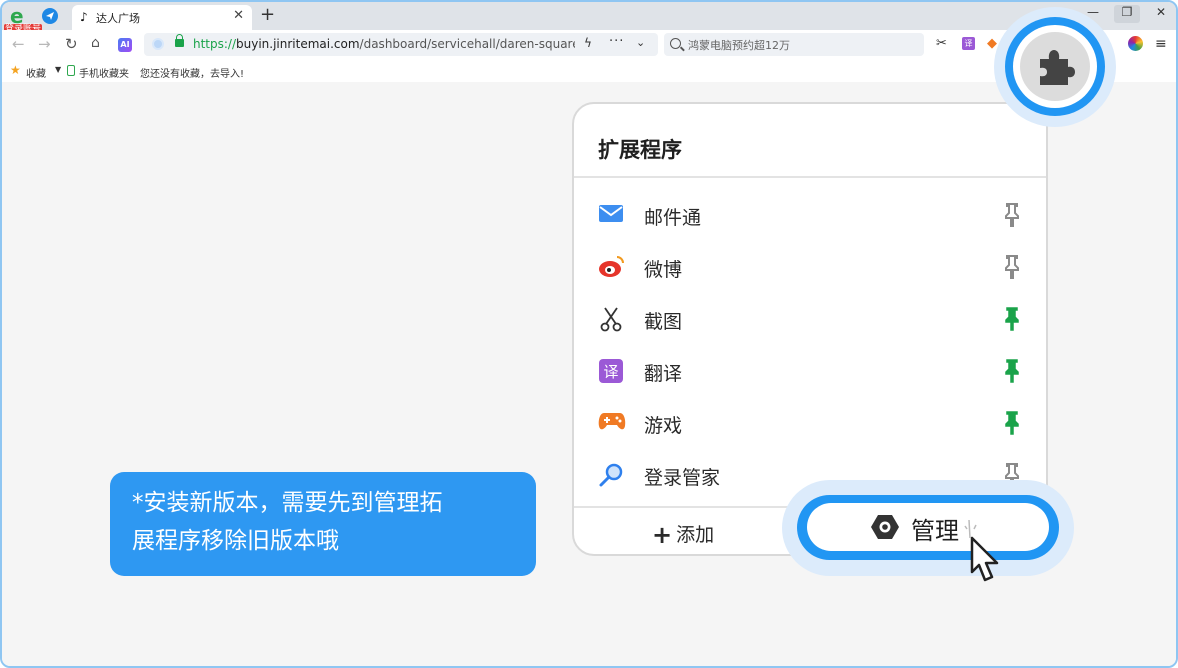 This screenshot has width=1178, height=668. I want to click on scissors-icon, so click(612, 319).